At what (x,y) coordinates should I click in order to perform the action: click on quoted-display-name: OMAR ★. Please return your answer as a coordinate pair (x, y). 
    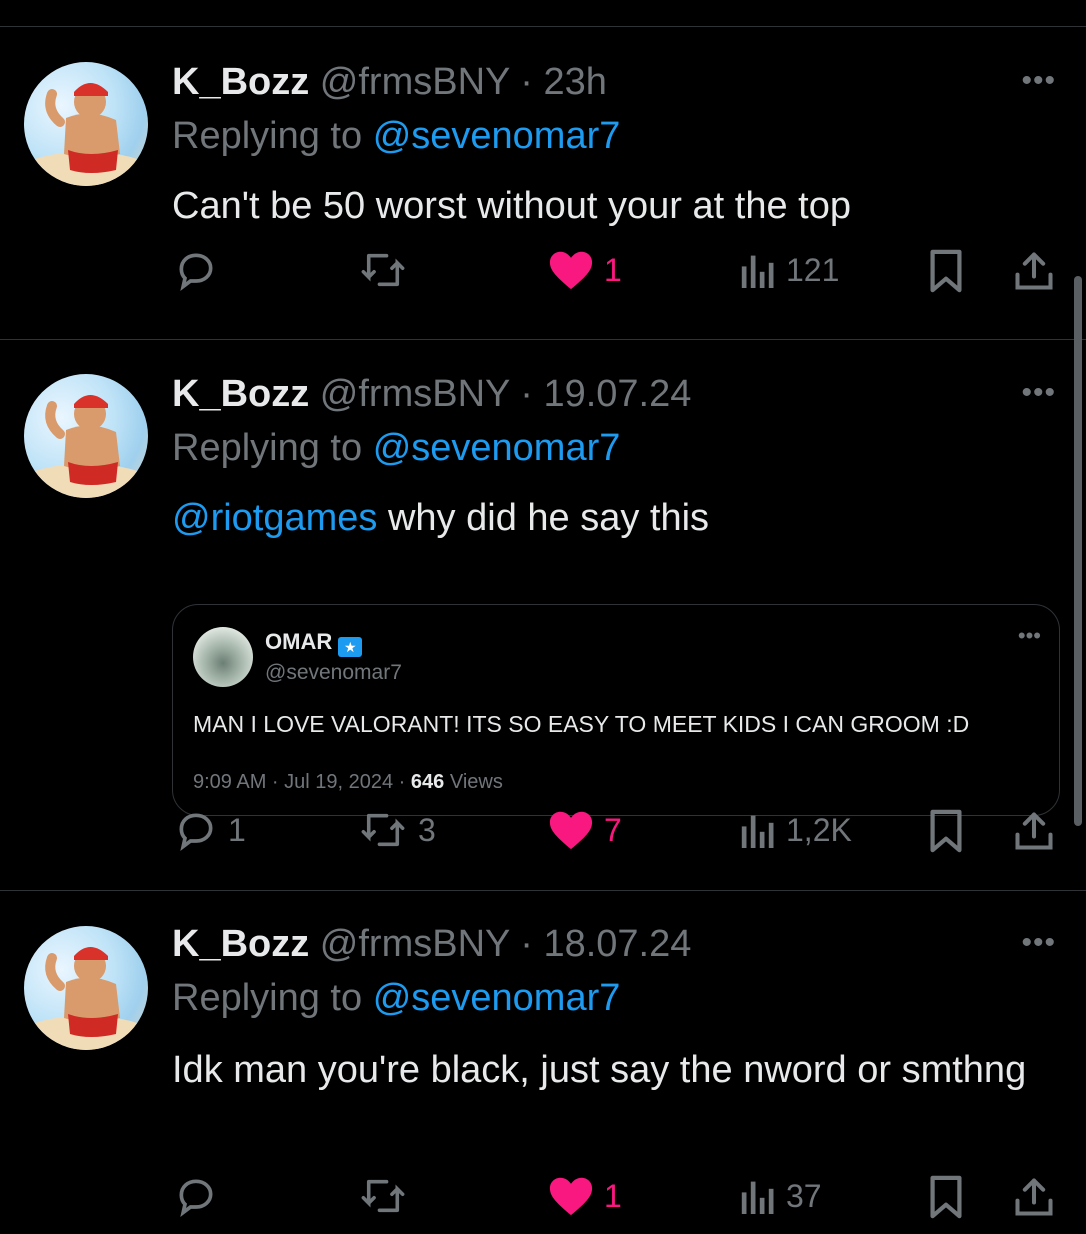
    Looking at the image, I should click on (314, 643).